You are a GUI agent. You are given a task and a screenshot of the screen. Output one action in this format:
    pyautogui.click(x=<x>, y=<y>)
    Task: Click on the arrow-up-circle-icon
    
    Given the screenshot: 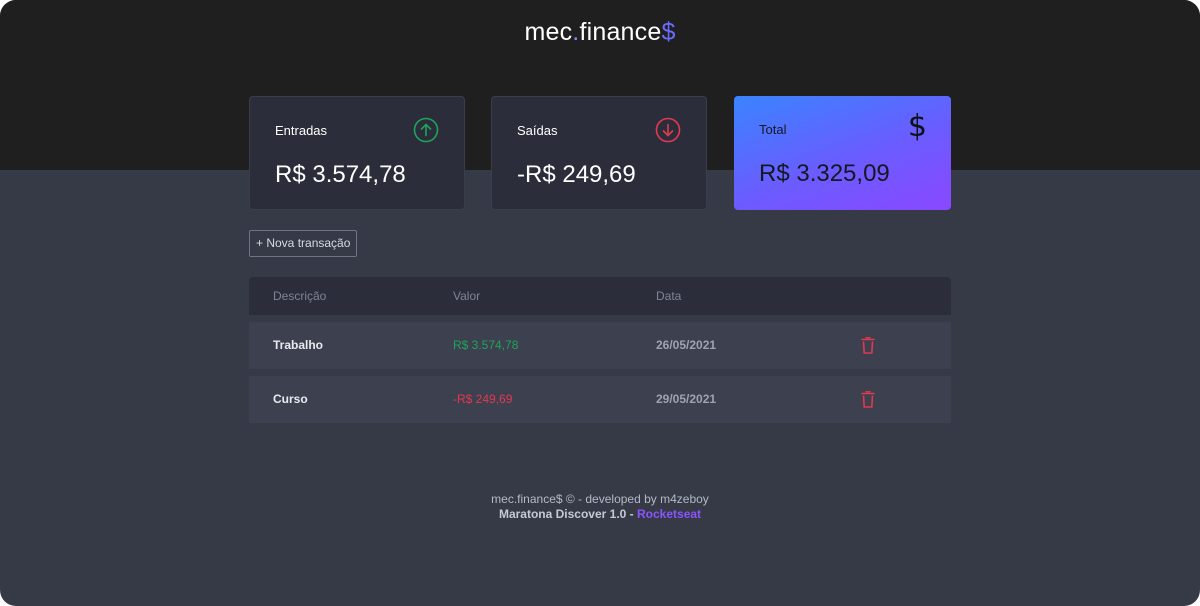 What is the action you would take?
    pyautogui.click(x=426, y=130)
    